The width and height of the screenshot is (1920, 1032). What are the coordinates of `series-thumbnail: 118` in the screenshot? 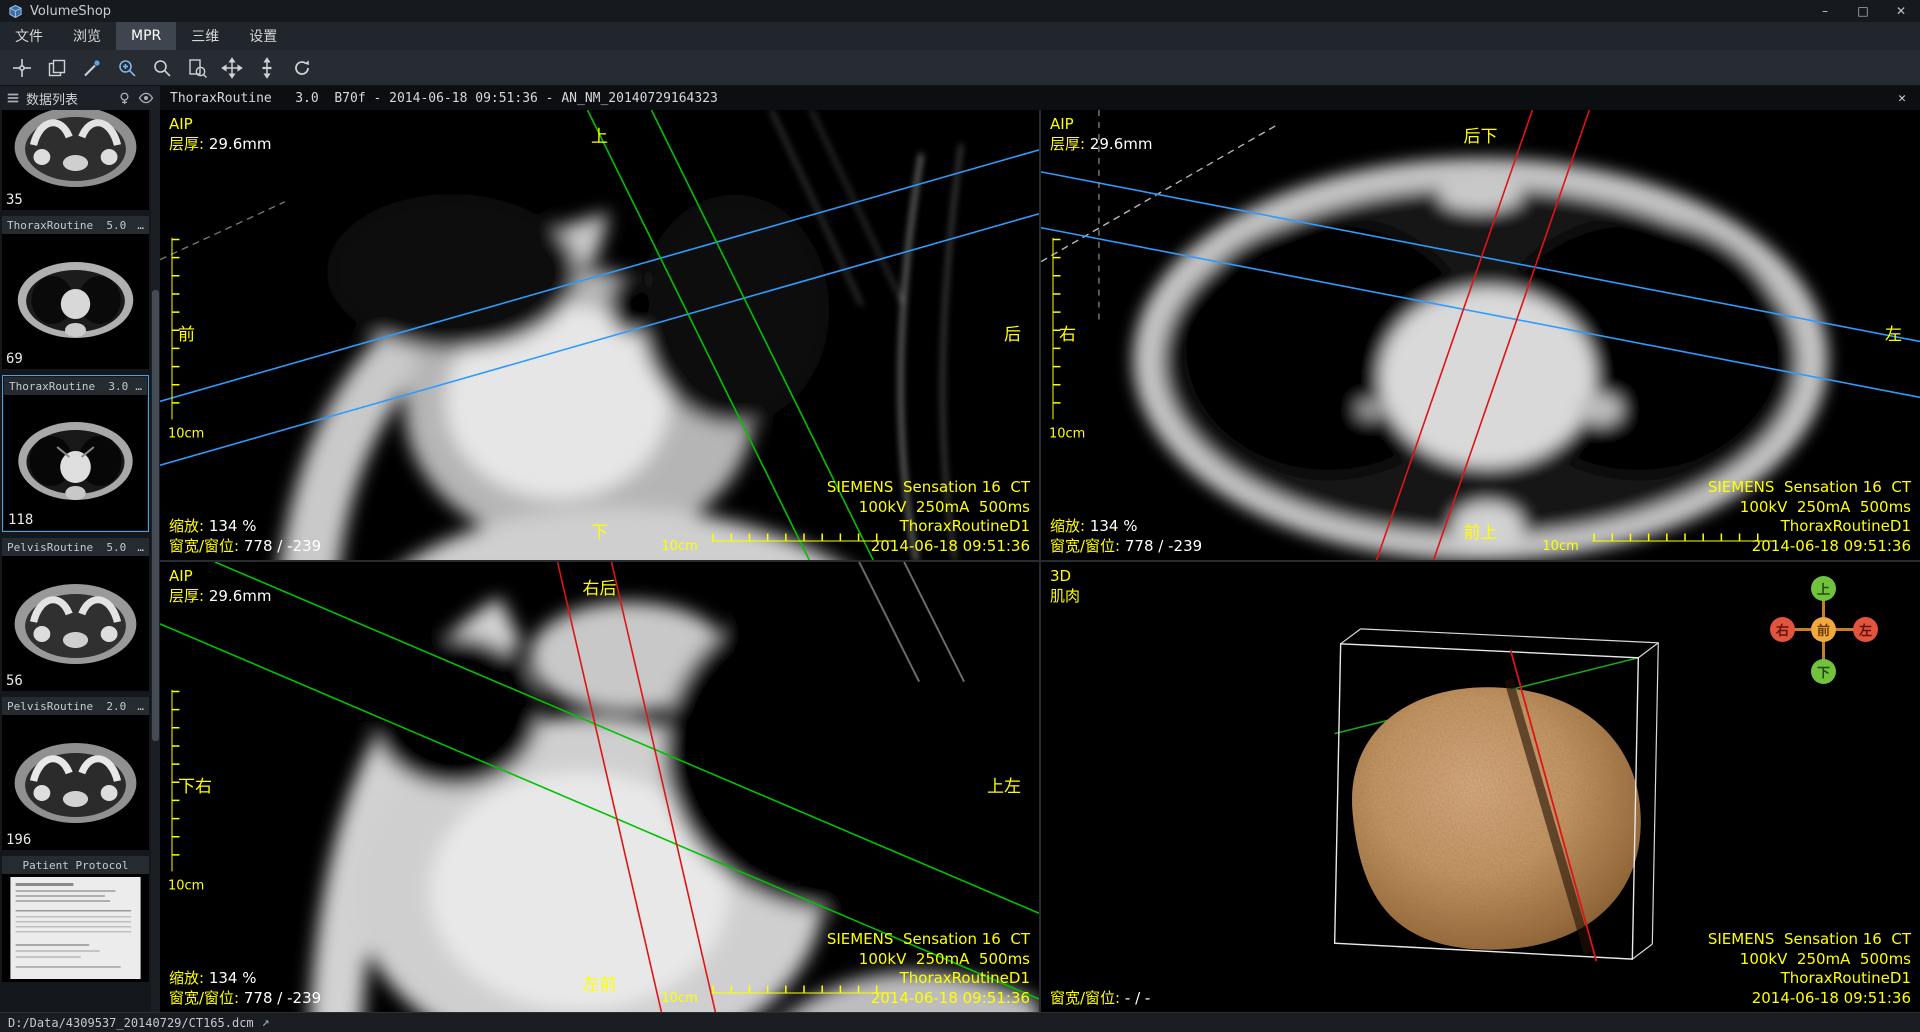 It's located at (75, 462).